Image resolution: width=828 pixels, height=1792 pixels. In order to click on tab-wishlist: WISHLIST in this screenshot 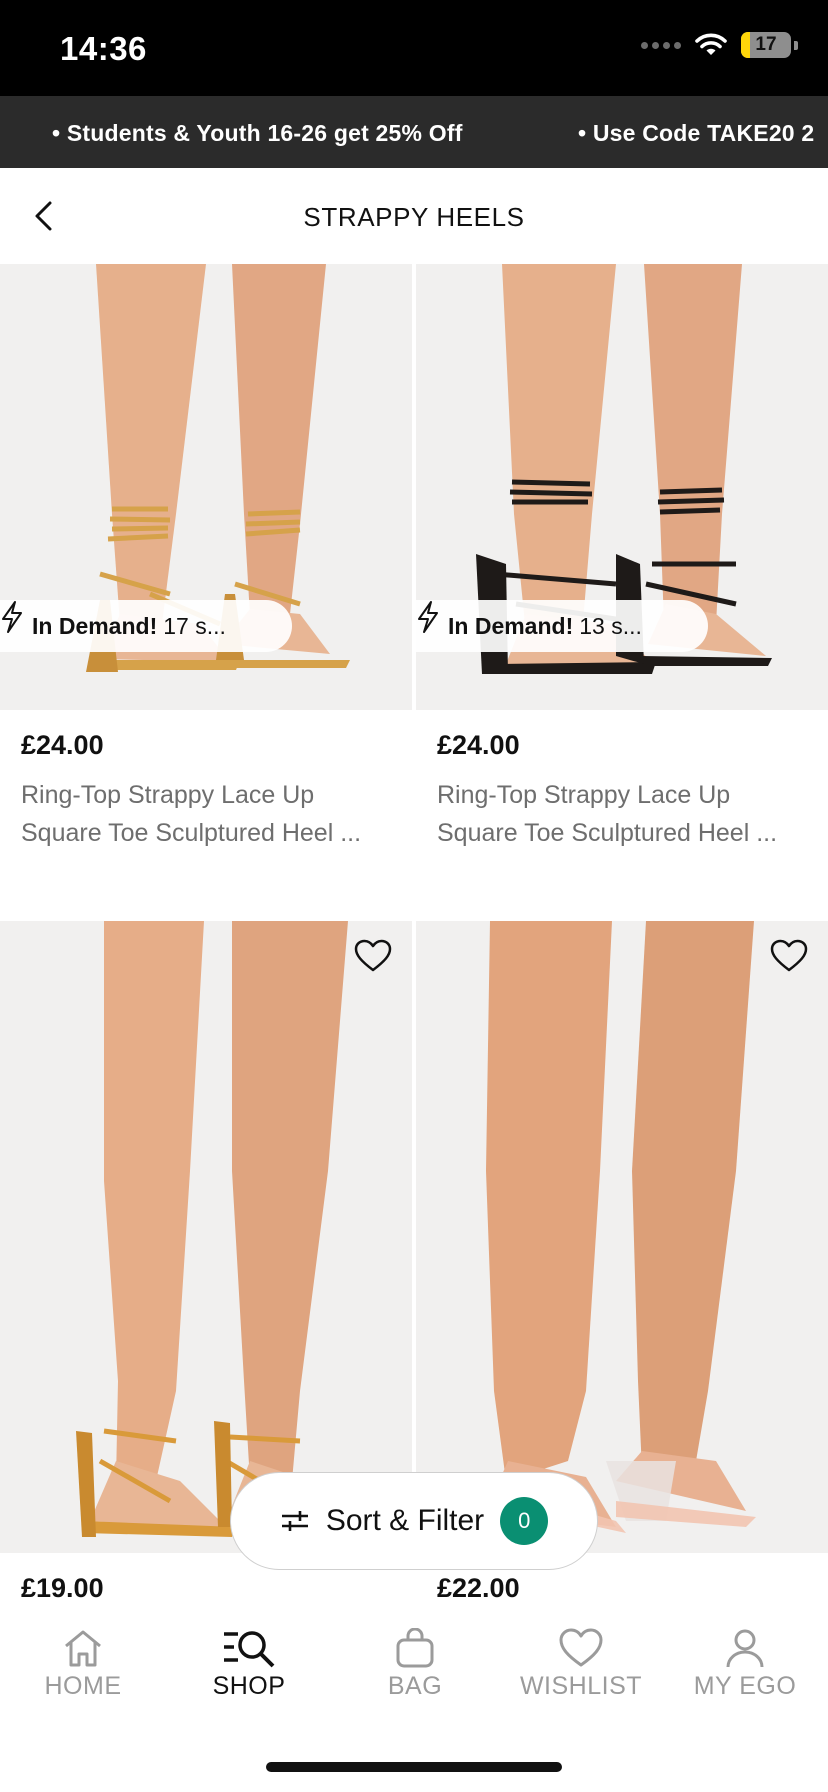, I will do `click(581, 1664)`.